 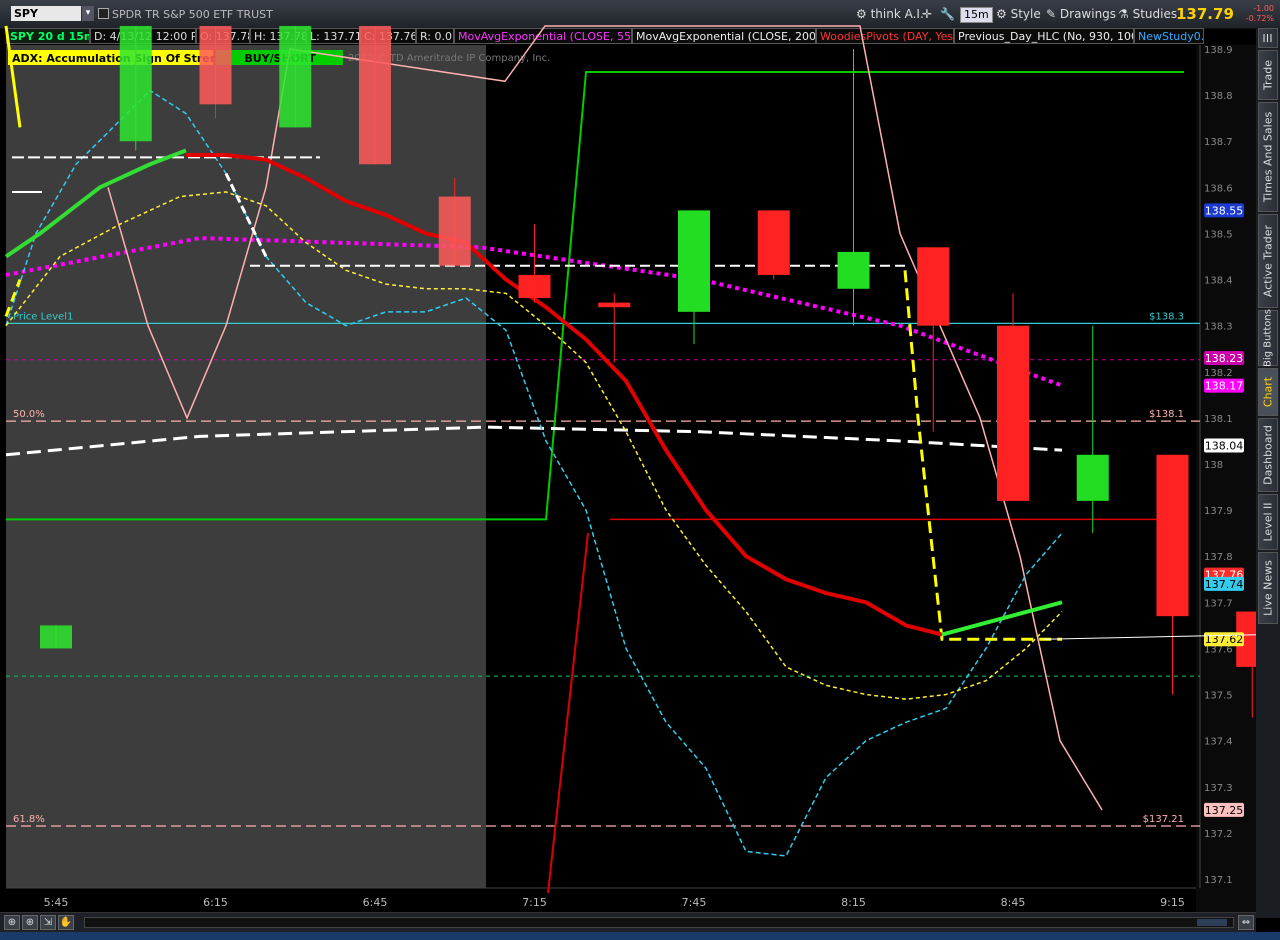 I want to click on tab-label: Live News, so click(x=1268, y=588).